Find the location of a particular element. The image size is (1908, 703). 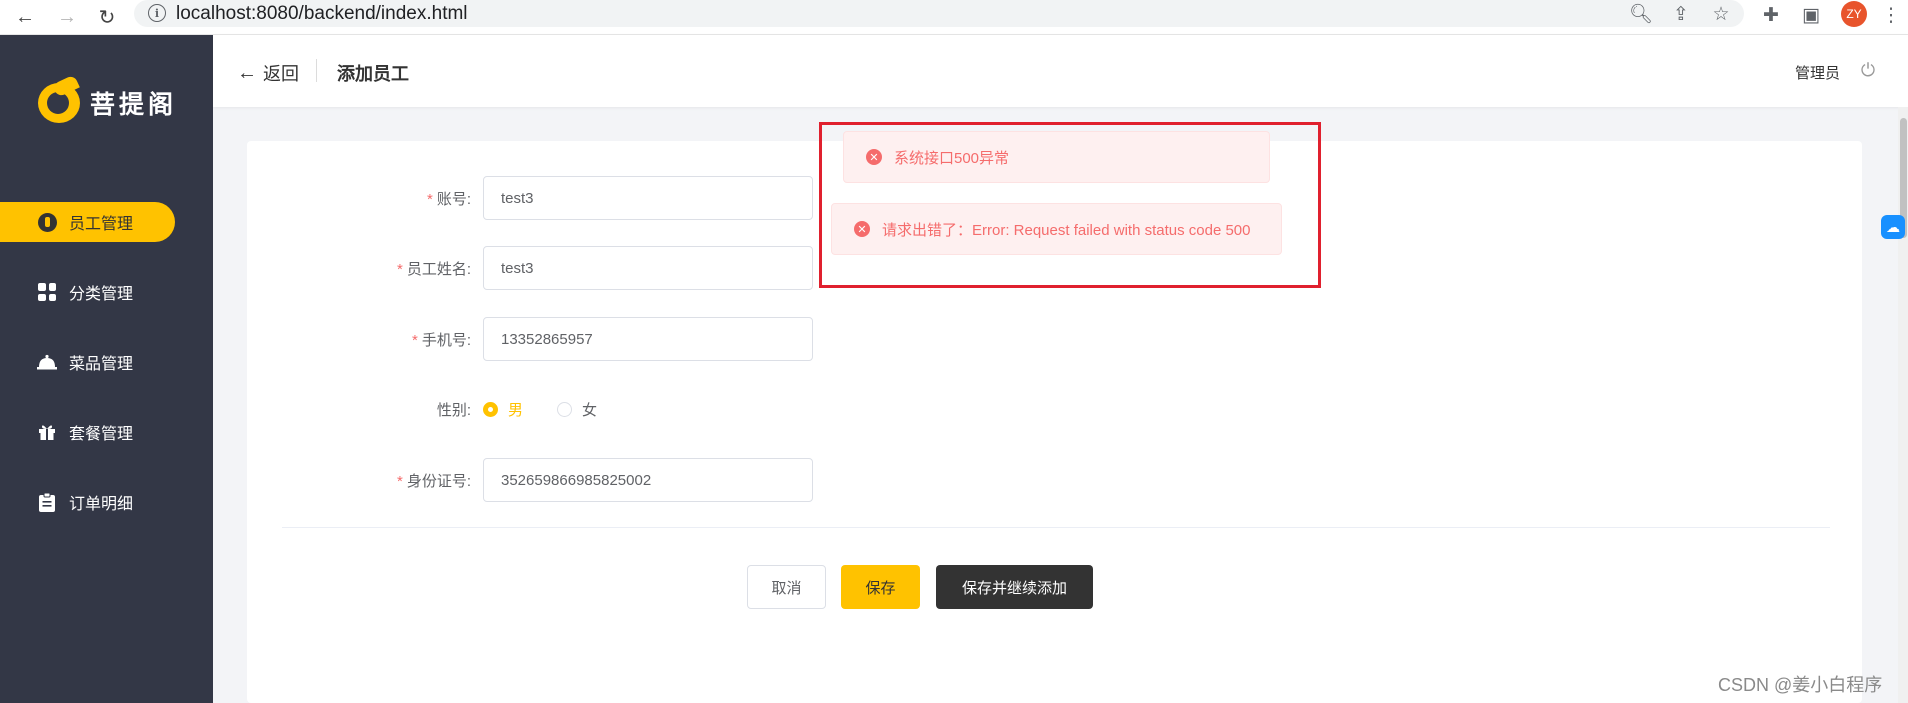

logout-power-icon: ⏻ is located at coordinates (1868, 70).